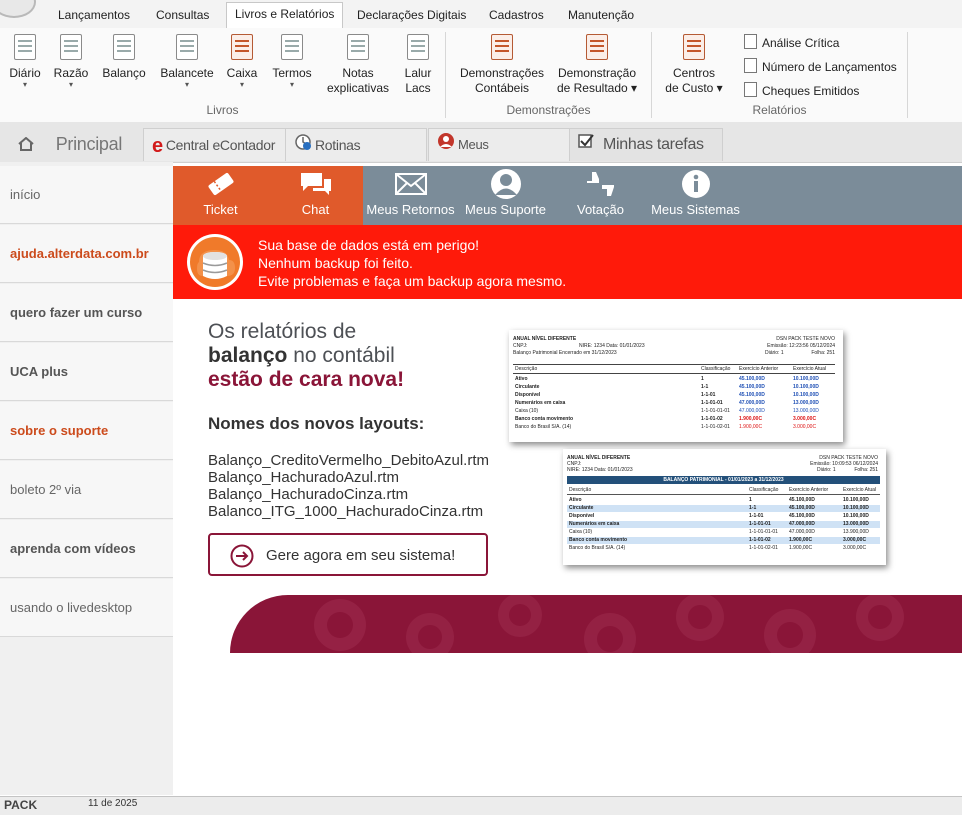 This screenshot has width=962, height=815. What do you see at coordinates (856, 532) in the screenshot?
I see `report-cell: 13.900,00D` at bounding box center [856, 532].